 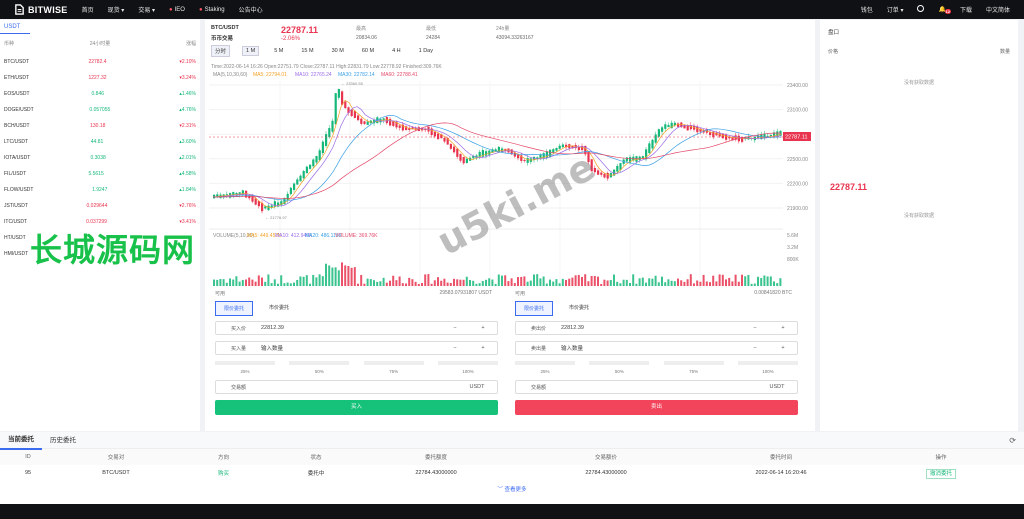 What do you see at coordinates (100, 62) in the screenshot?
I see `market-row: BTC/USDT 22782.4 ▾2.10%` at bounding box center [100, 62].